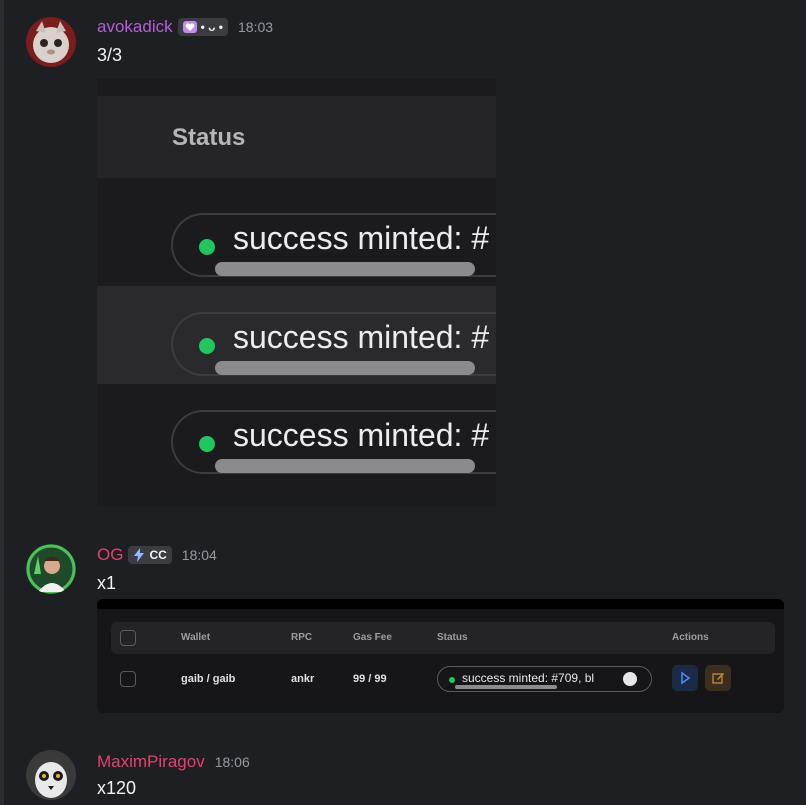 This screenshot has width=806, height=805. I want to click on timestamp: 18:04, so click(199, 555).